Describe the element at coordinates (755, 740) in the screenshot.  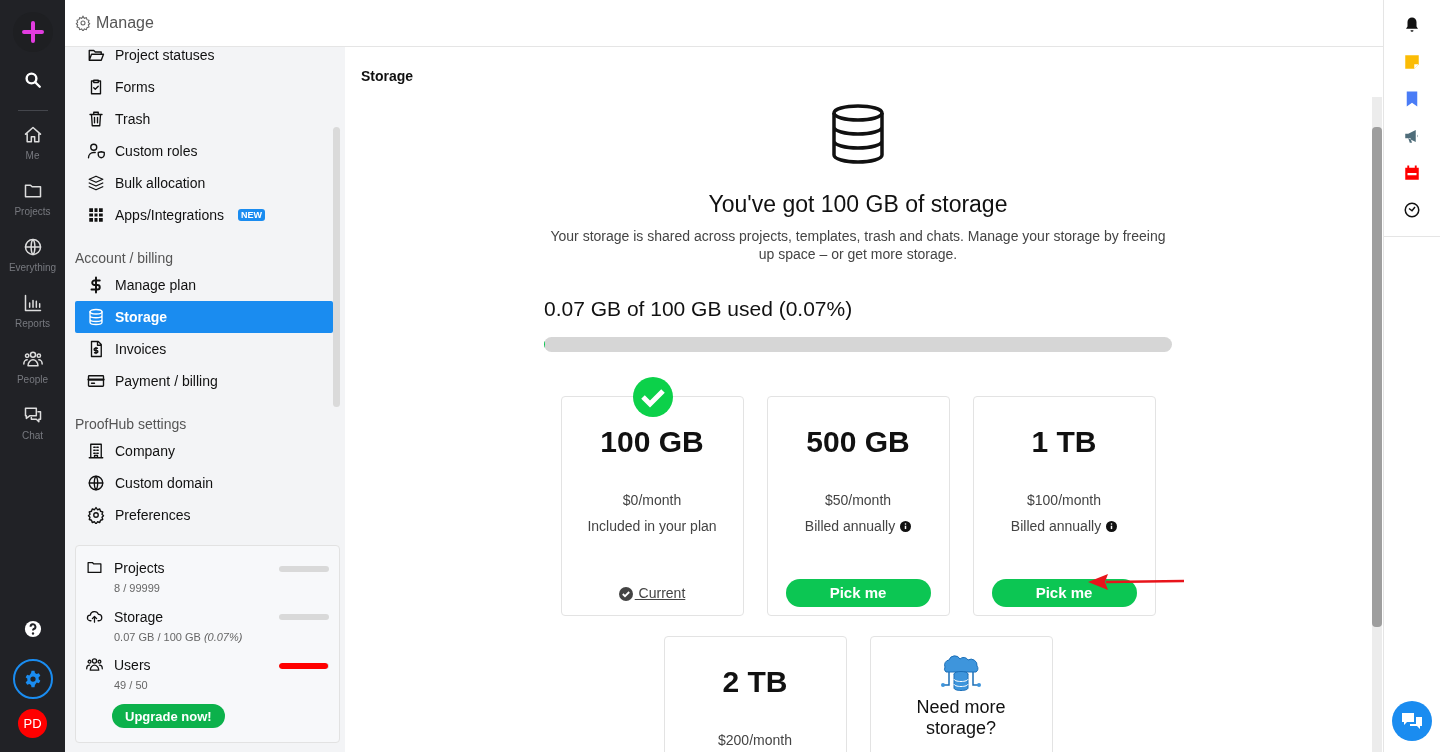
I see `plan-price: $200/month` at that location.